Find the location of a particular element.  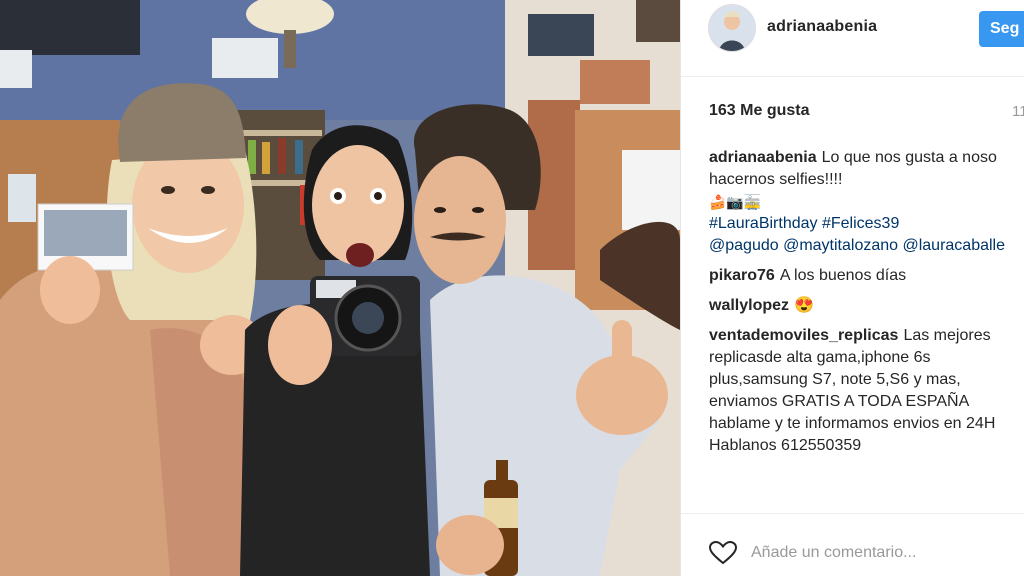

caption-username: adrianaabenia is located at coordinates (763, 157).